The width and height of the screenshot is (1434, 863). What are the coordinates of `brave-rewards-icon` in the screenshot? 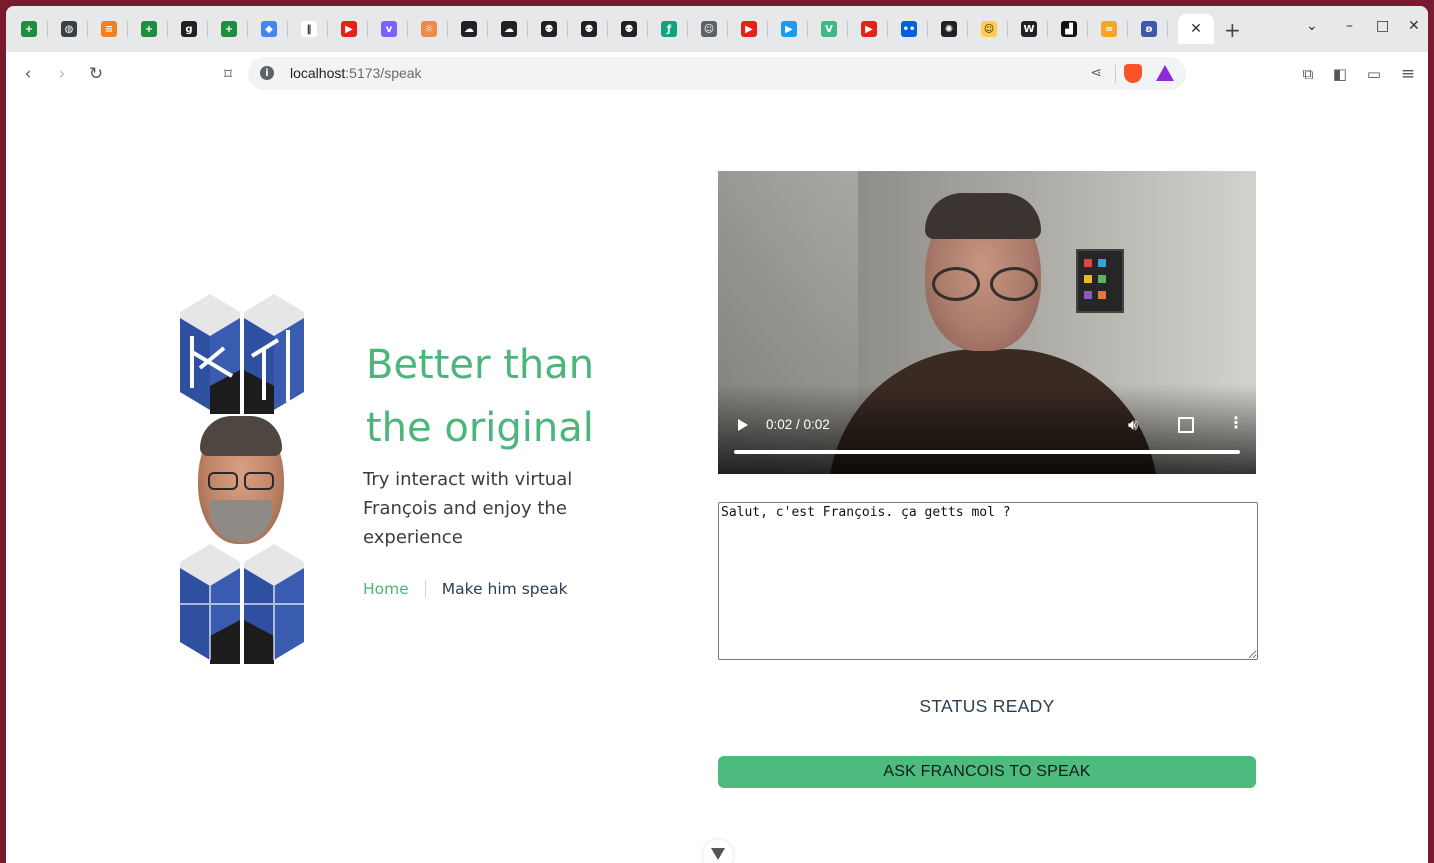 It's located at (1165, 73).